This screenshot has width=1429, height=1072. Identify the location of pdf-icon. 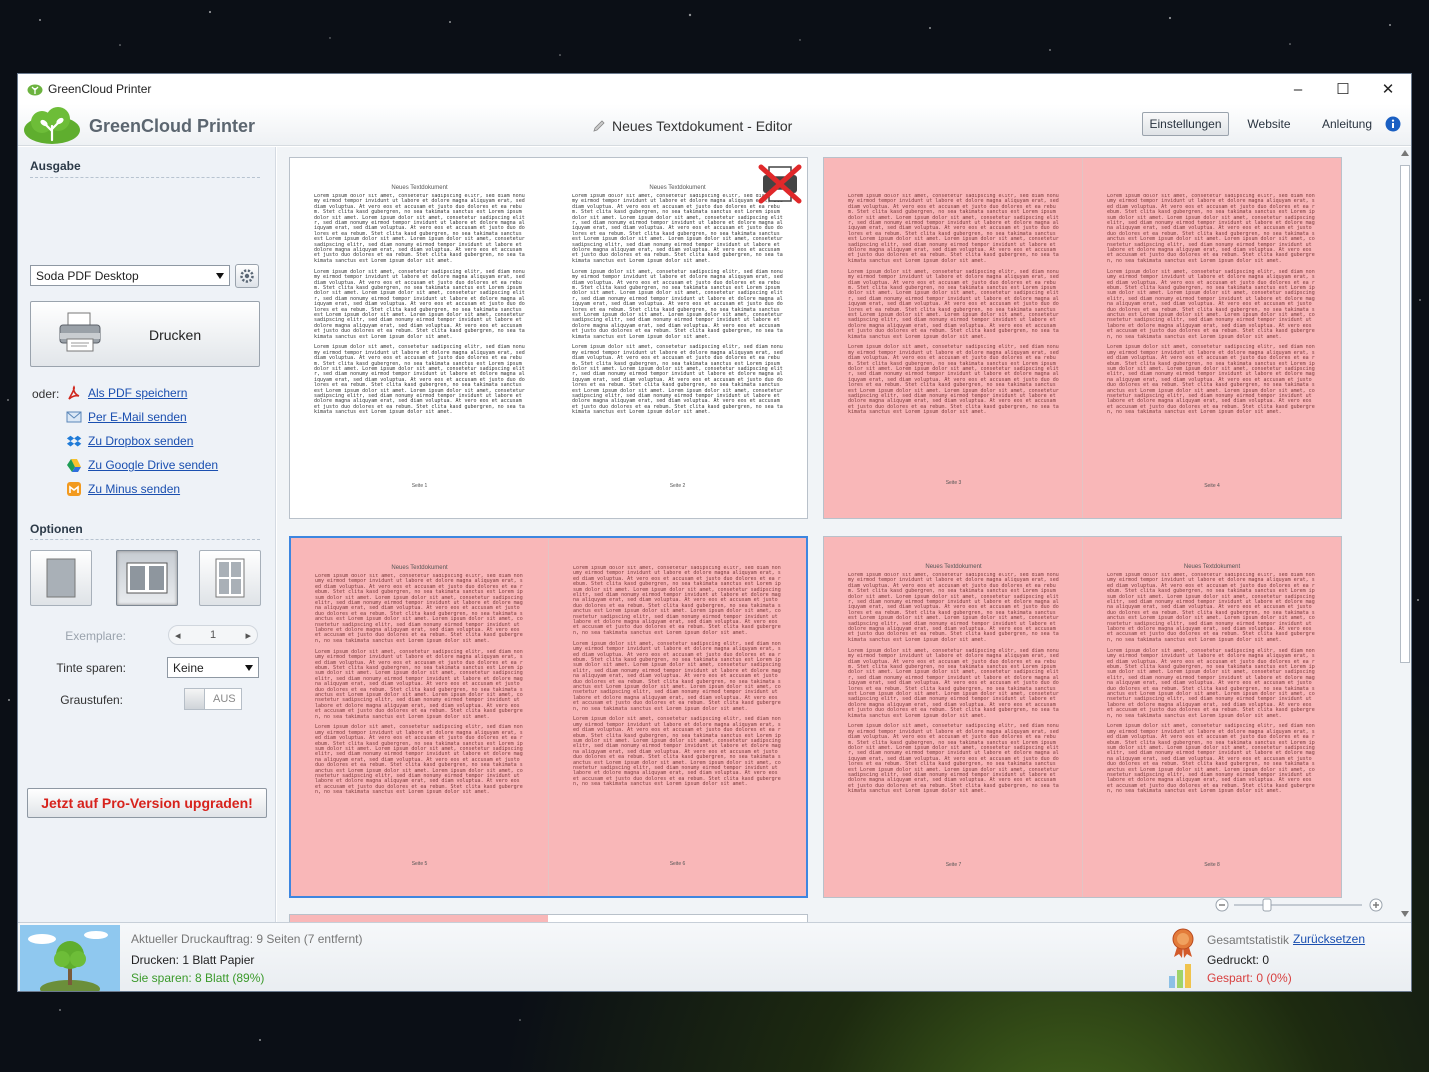
(74, 392).